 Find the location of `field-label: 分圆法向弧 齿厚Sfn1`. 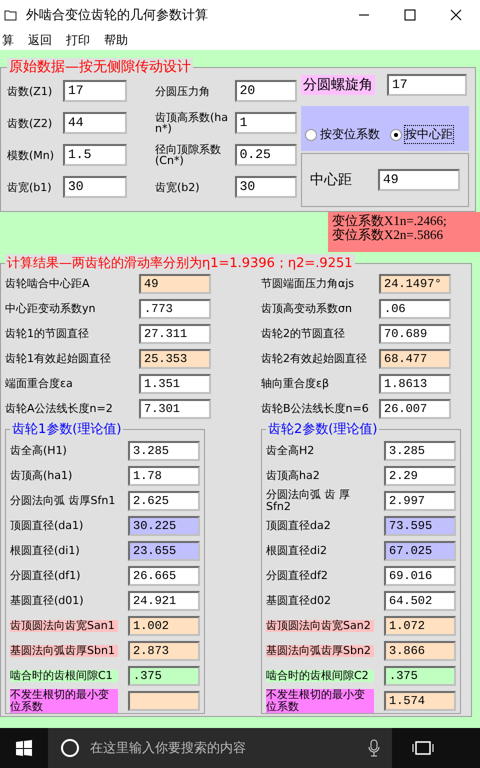

field-label: 分圆法向弧 齿厚Sfn1 is located at coordinates (63, 500).